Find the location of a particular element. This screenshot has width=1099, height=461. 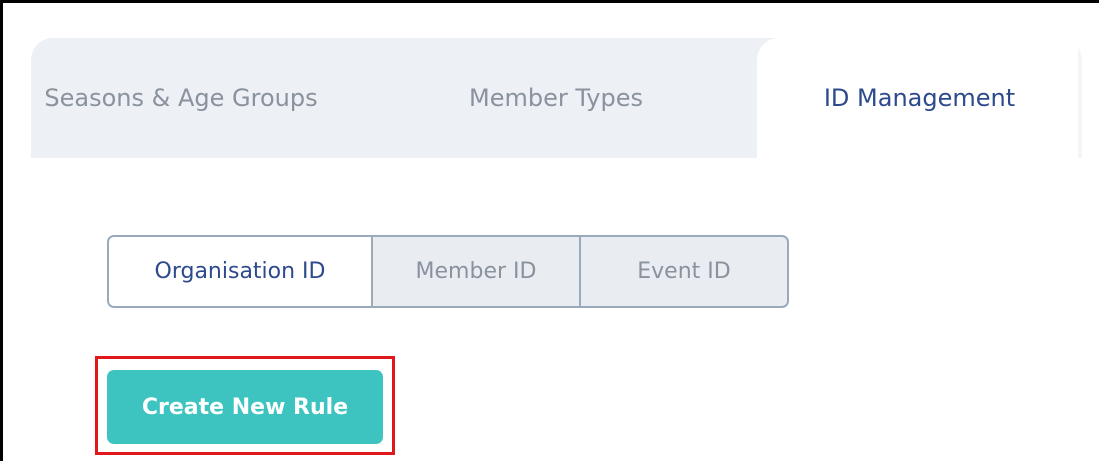

id-type-segmented-control: Organisation ID Member ID Event ID is located at coordinates (448, 271).